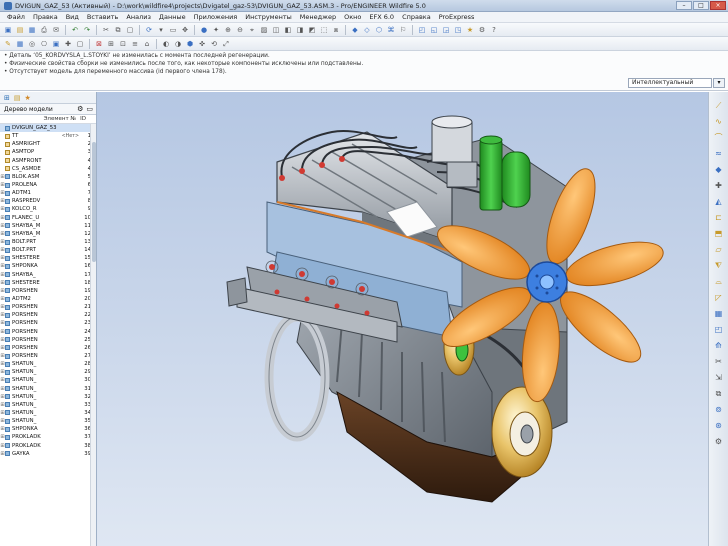 The height and width of the screenshot is (546, 728). I want to click on reorient-icon: ✥, so click(185, 30).